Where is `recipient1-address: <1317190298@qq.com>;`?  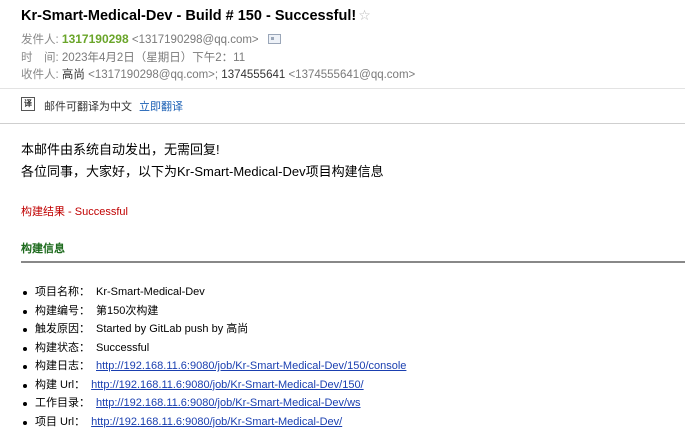
recipient1-address: <1317190298@qq.com>; is located at coordinates (153, 75).